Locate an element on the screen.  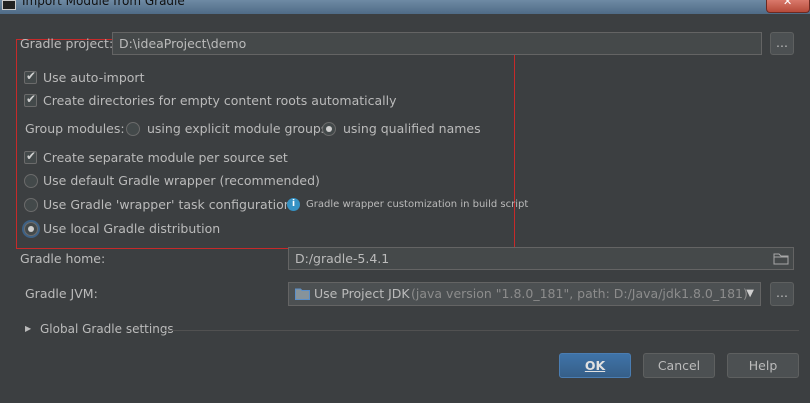
default-wrapper-option: Use default Gradle wrapper (recommended) is located at coordinates (170, 181).